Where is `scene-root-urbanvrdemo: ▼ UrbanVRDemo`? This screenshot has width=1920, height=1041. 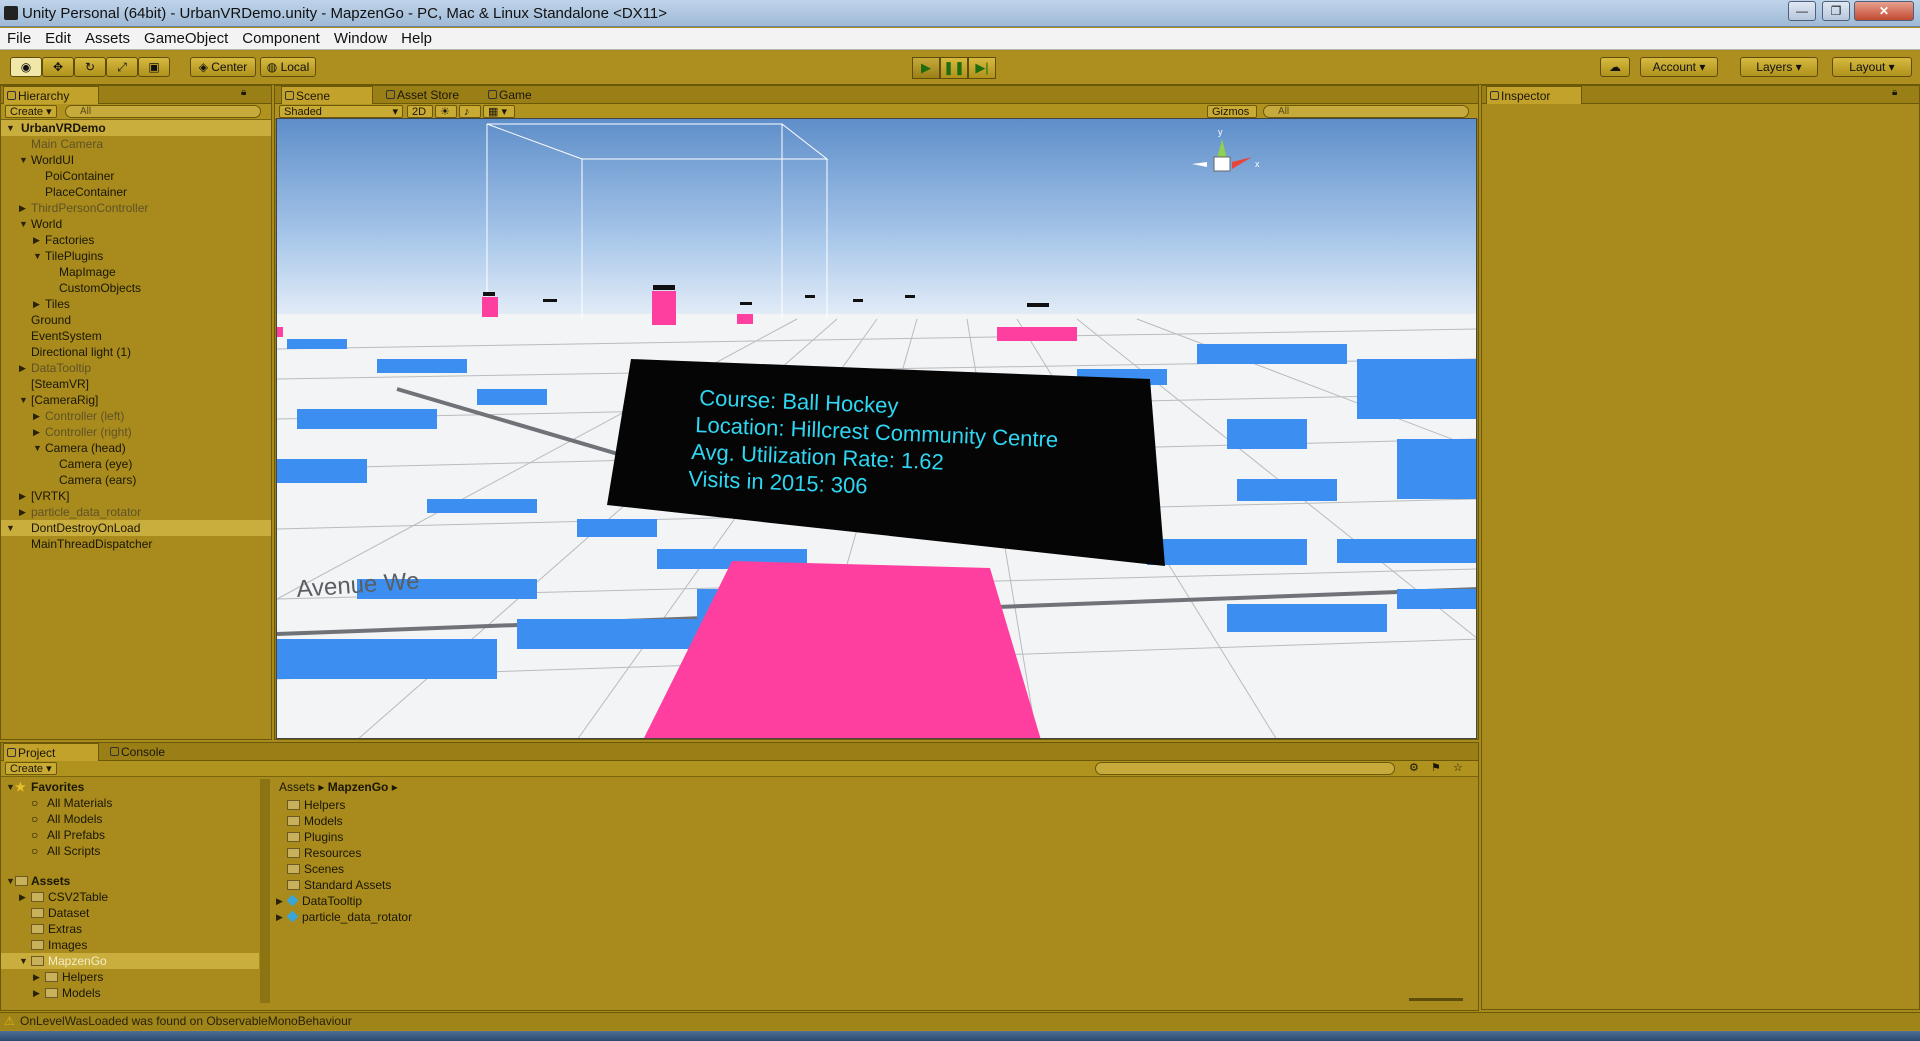
scene-root-urbanvrdemo: ▼ UrbanVRDemo is located at coordinates (136, 128).